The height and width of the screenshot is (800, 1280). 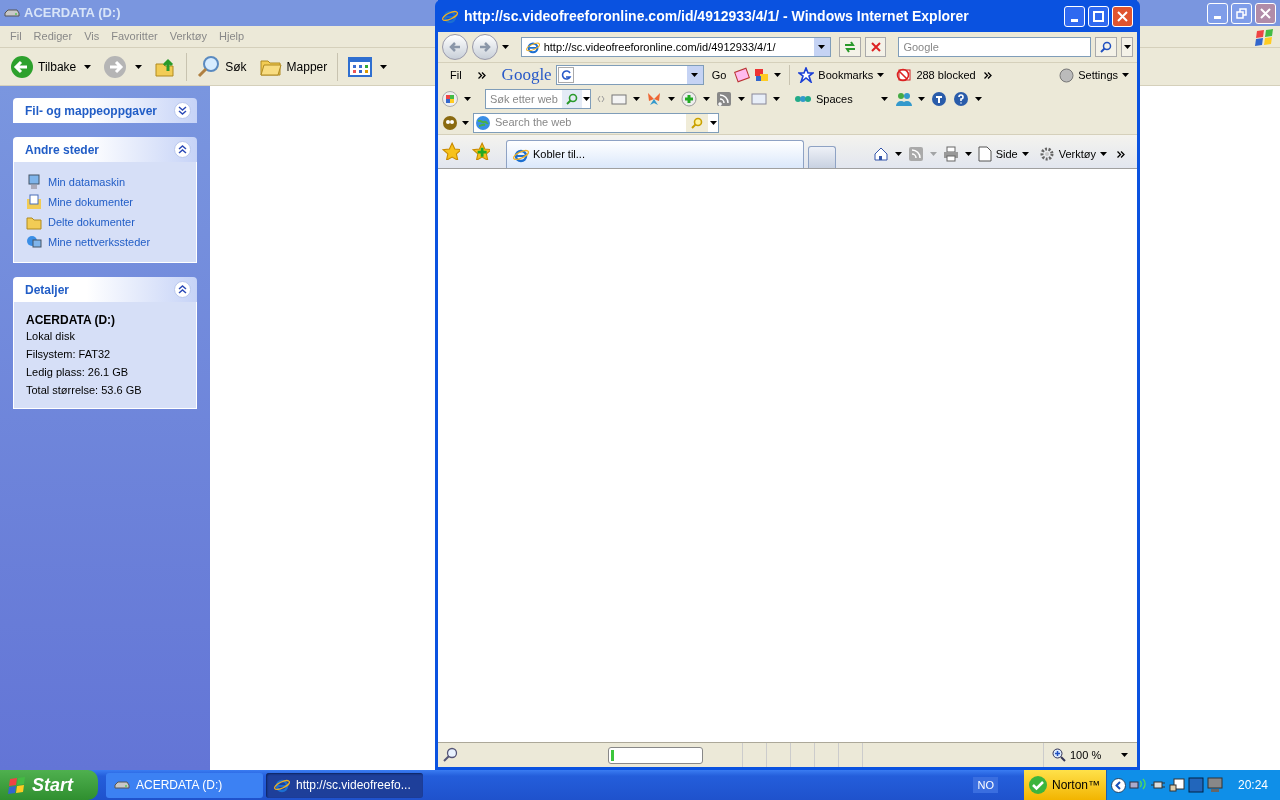 I want to click on page-menu-button: Side, so click(x=1003, y=154).